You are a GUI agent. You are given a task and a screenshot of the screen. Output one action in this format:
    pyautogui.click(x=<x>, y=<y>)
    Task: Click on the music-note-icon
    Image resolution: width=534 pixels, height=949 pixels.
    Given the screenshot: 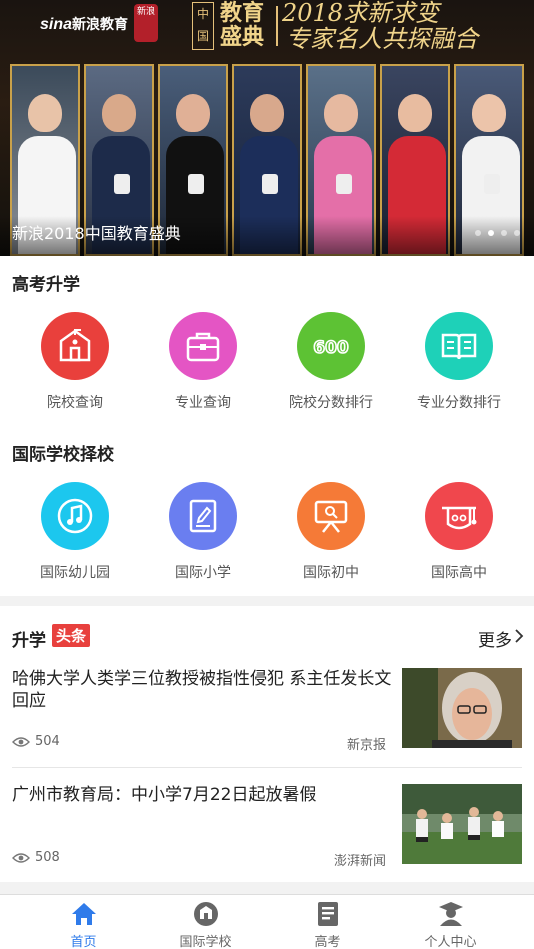 What is the action you would take?
    pyautogui.click(x=75, y=516)
    